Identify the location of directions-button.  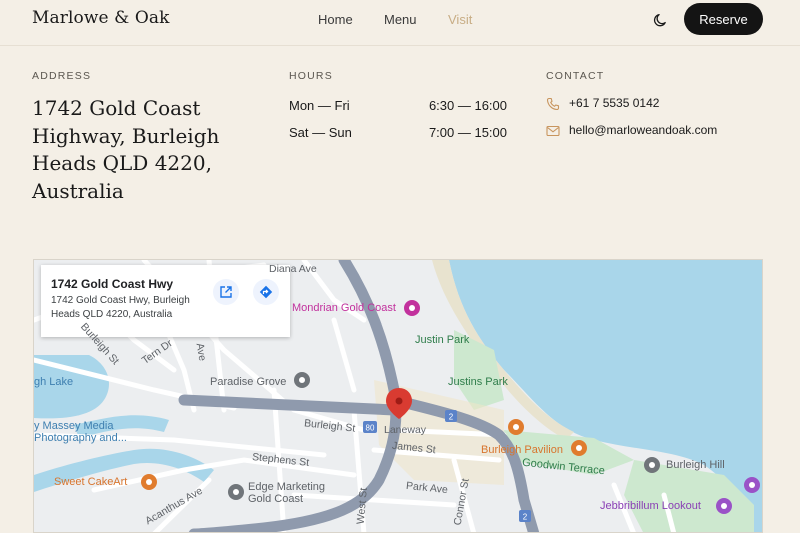
(266, 292).